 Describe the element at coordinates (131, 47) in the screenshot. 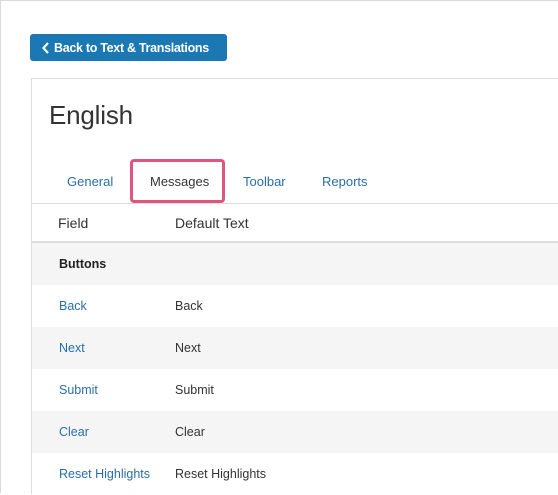

I see `back-button-label: Back to Text & Translations` at that location.